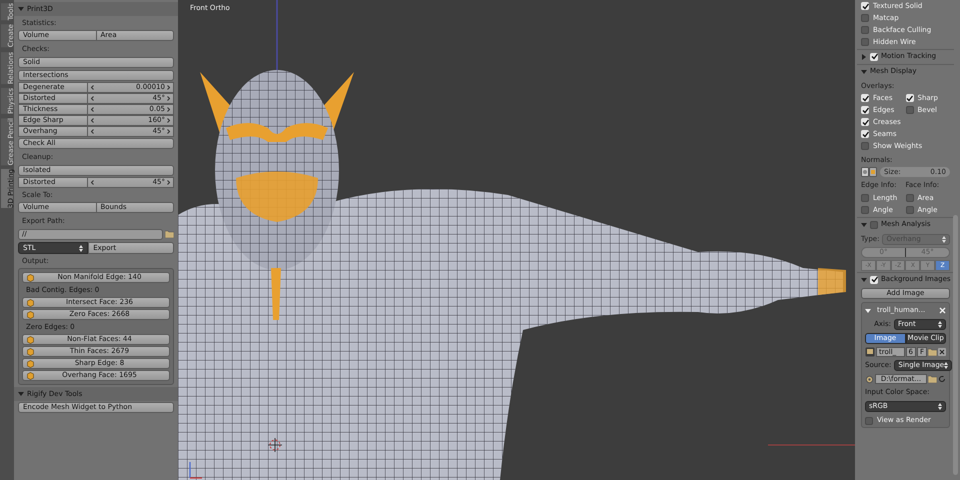 The width and height of the screenshot is (960, 480). Describe the element at coordinates (942, 352) in the screenshot. I see `close-icon` at that location.